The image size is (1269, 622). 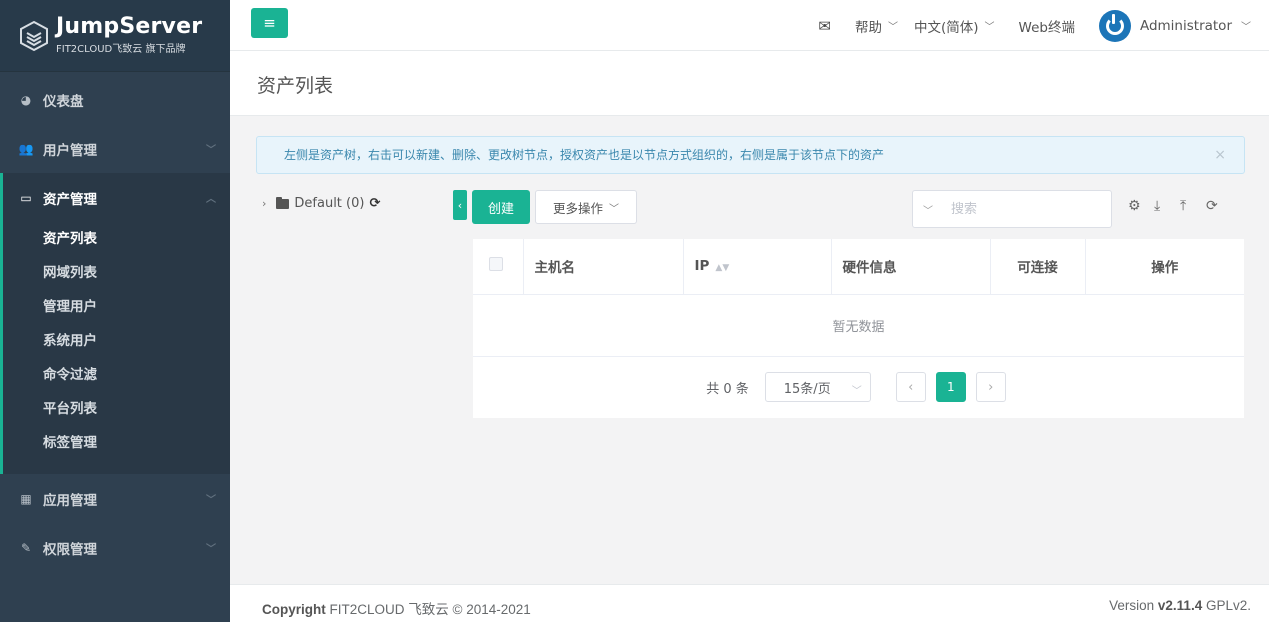 I want to click on hamburger-icon: ≡, so click(x=269, y=23).